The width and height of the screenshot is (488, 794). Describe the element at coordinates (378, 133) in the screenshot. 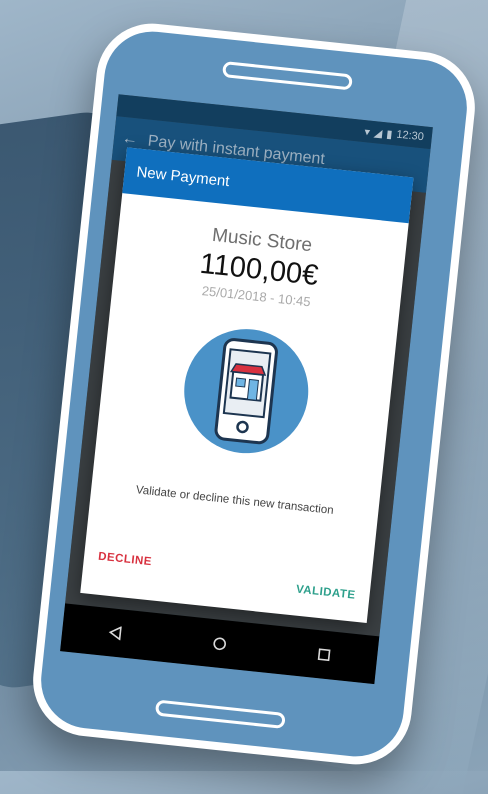

I see `signal-icon: ◢` at that location.